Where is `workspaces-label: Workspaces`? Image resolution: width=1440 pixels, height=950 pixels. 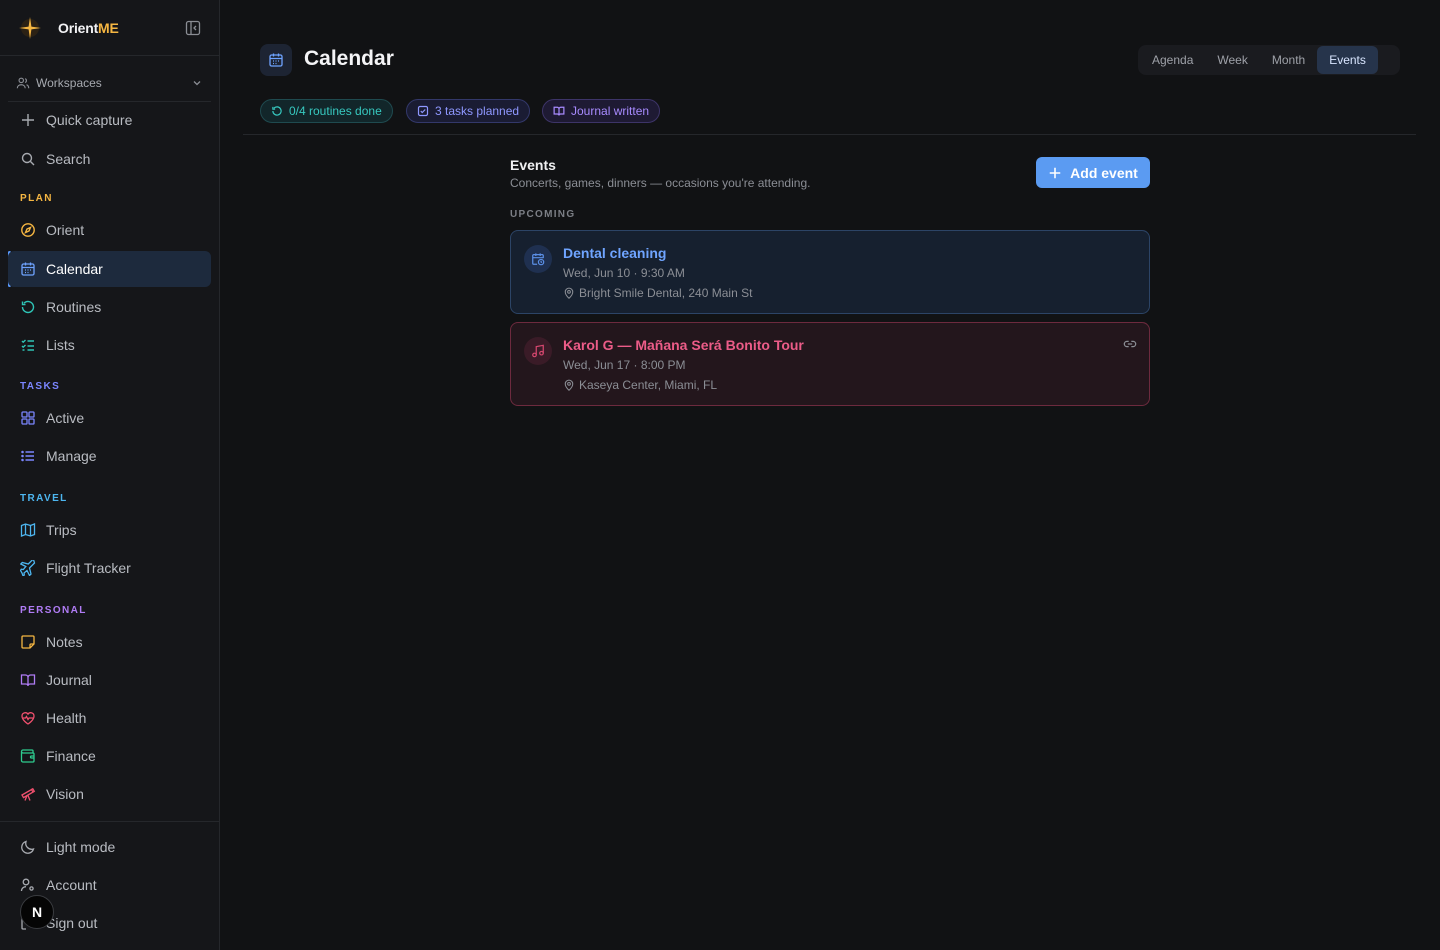 workspaces-label: Workspaces is located at coordinates (69, 82).